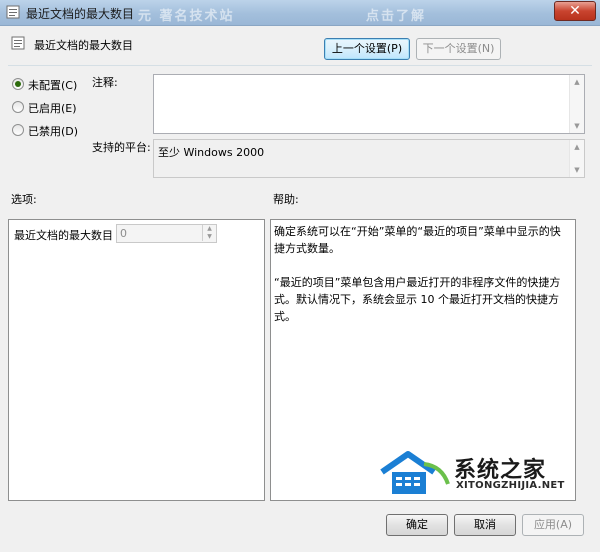 The image size is (600, 552). Describe the element at coordinates (105, 82) in the screenshot. I see `comment-label: 注释:` at that location.